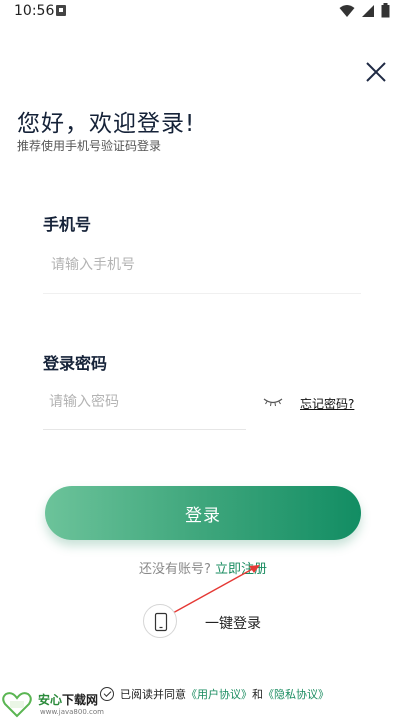 This screenshot has height=721, width=406. I want to click on wifi-icon, so click(347, 10).